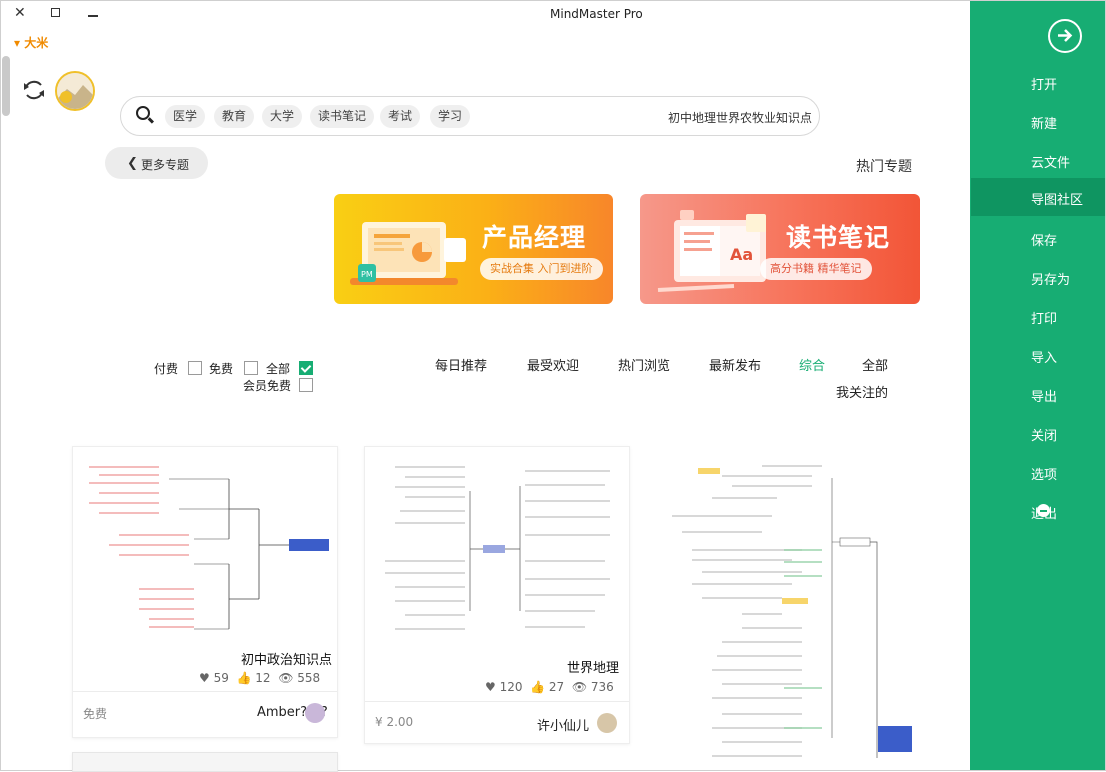 The width and height of the screenshot is (1106, 772). I want to click on laptop-illustration: PM, so click(408, 253).